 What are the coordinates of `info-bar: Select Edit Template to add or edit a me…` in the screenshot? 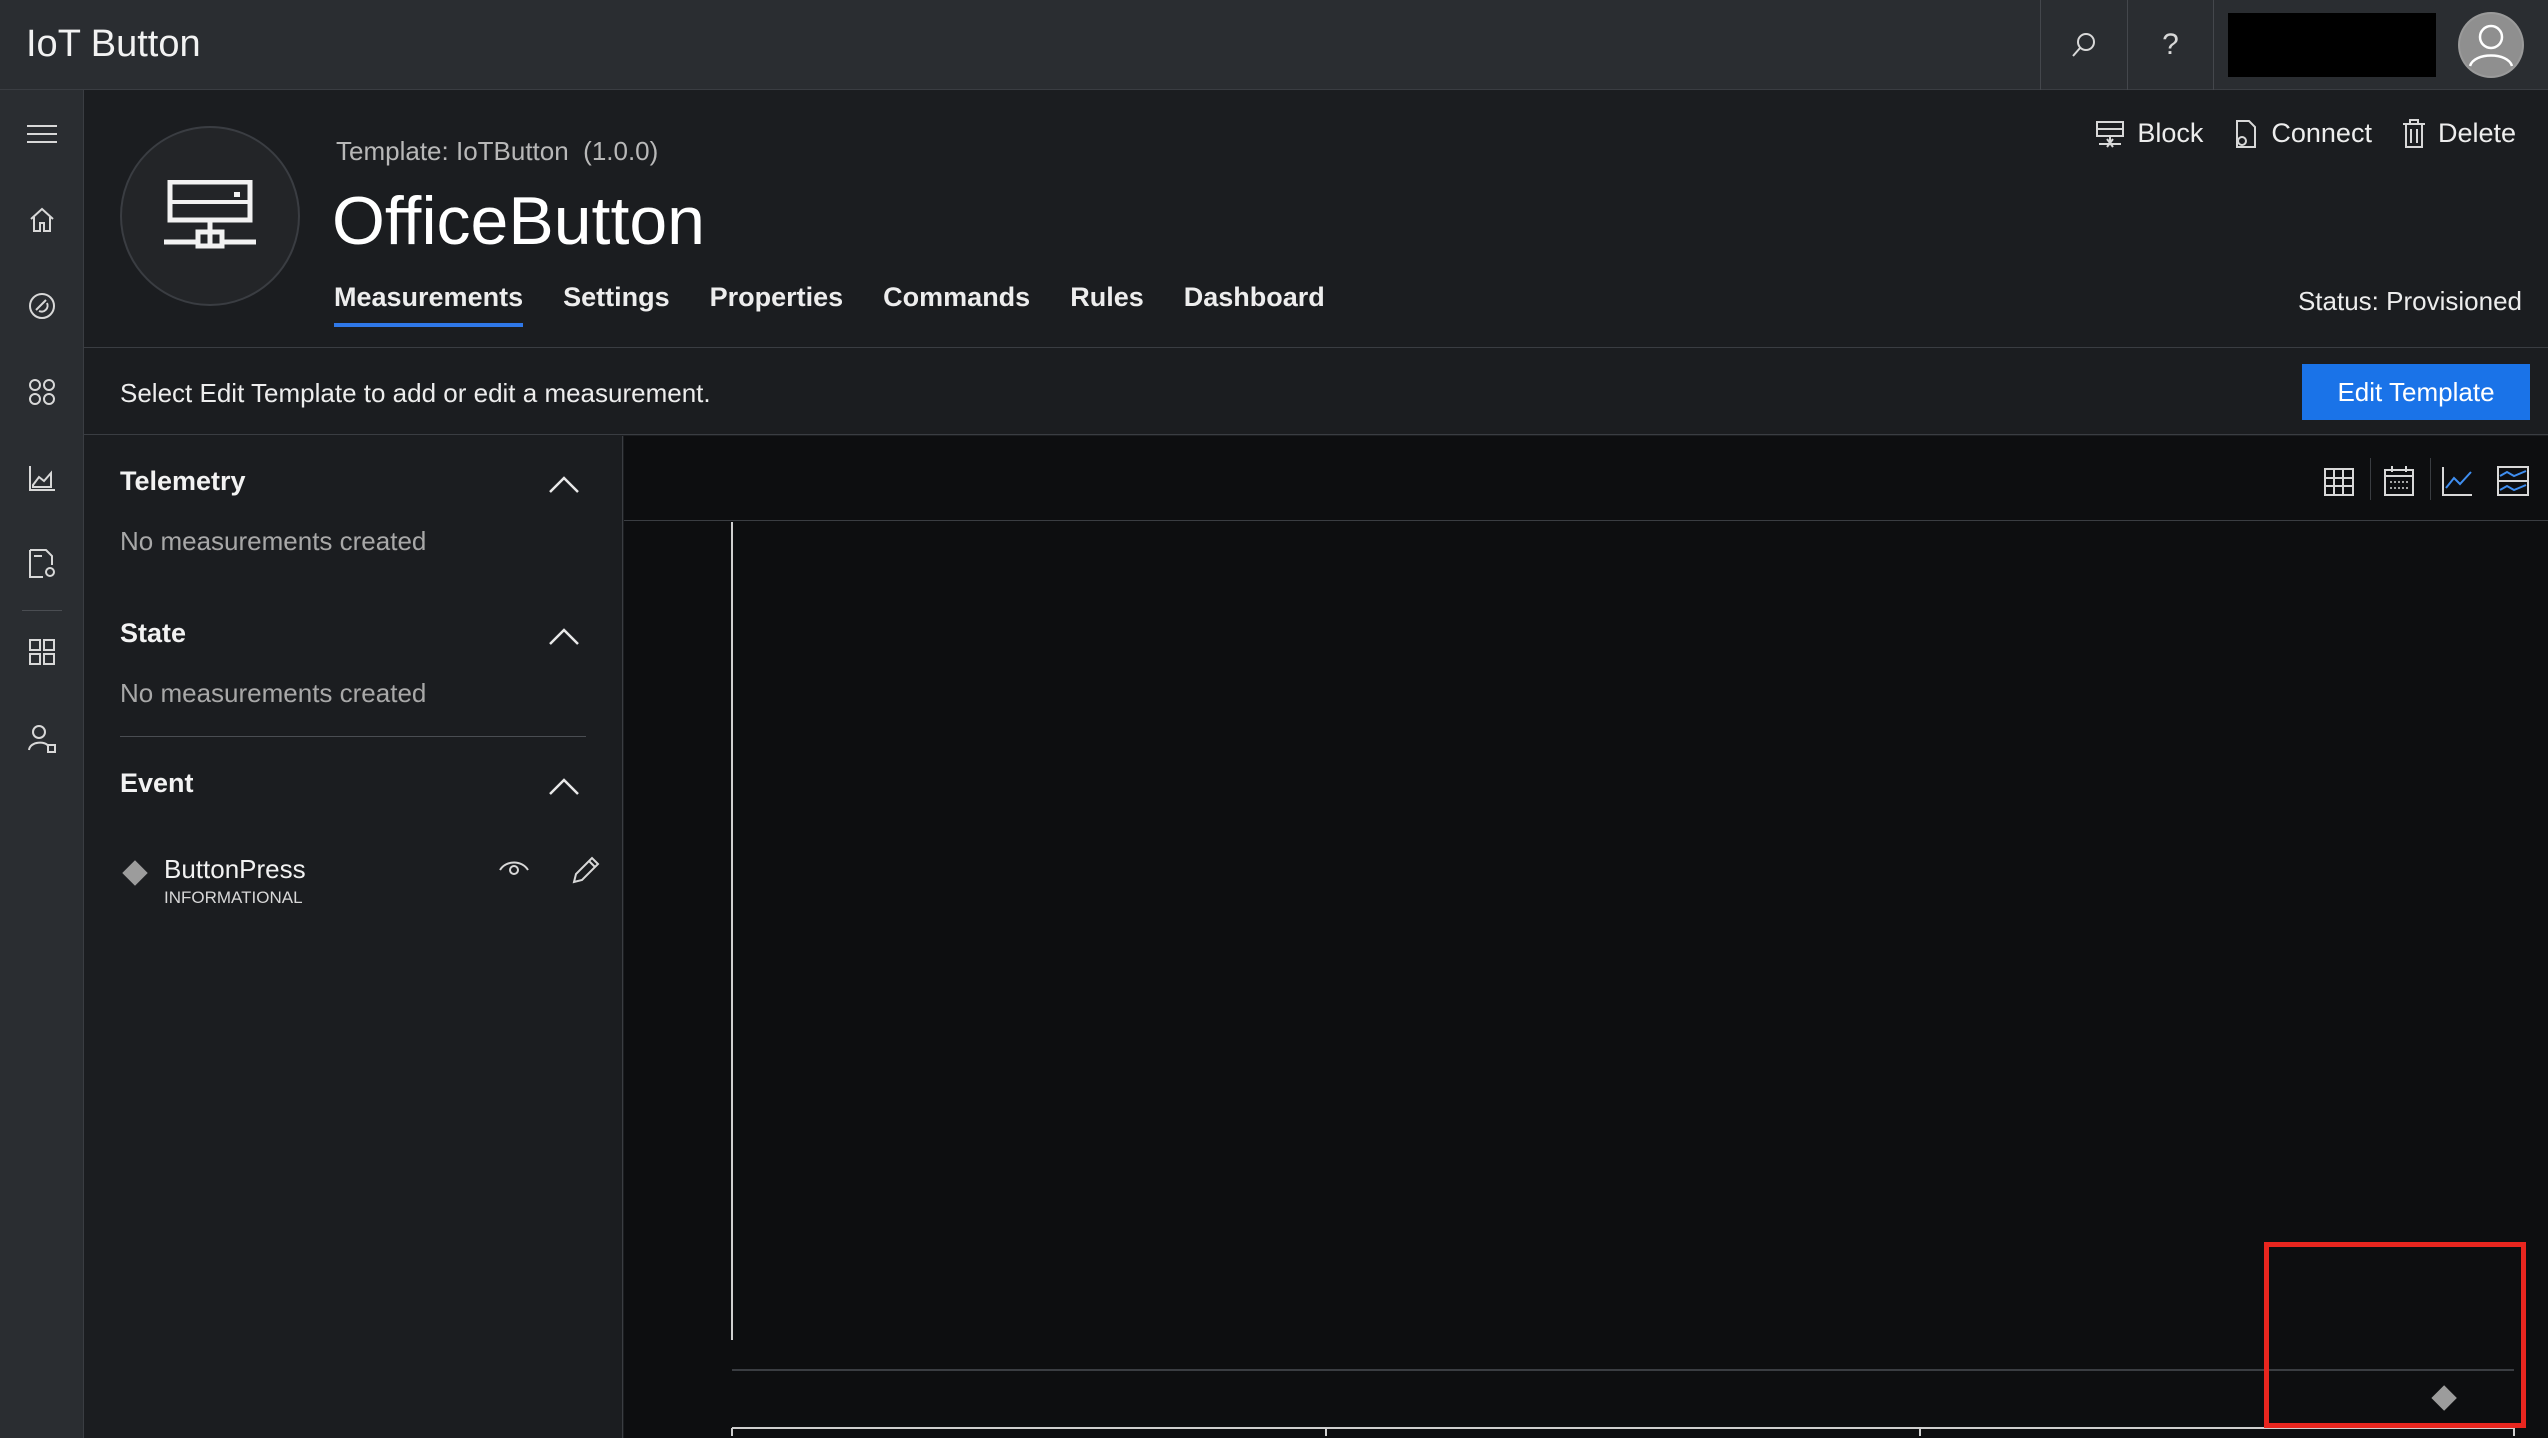 It's located at (1316, 391).